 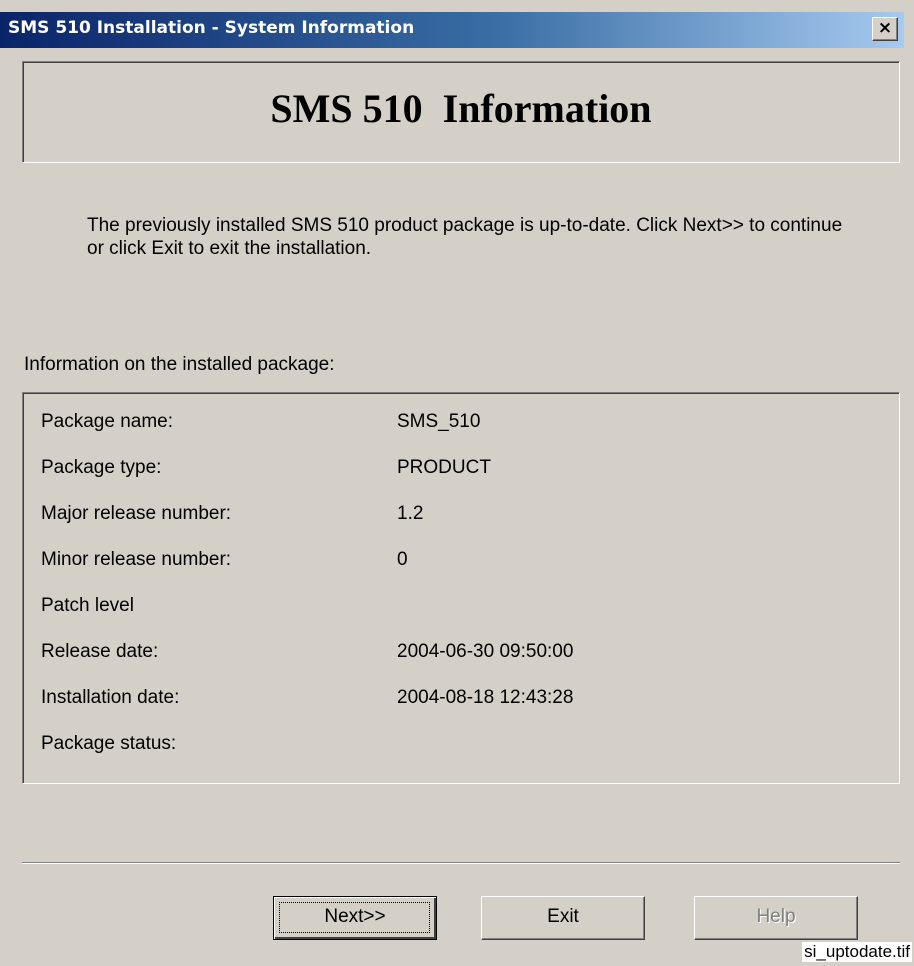 What do you see at coordinates (461, 748) in the screenshot?
I see `info-row-package-status: Package status:` at bounding box center [461, 748].